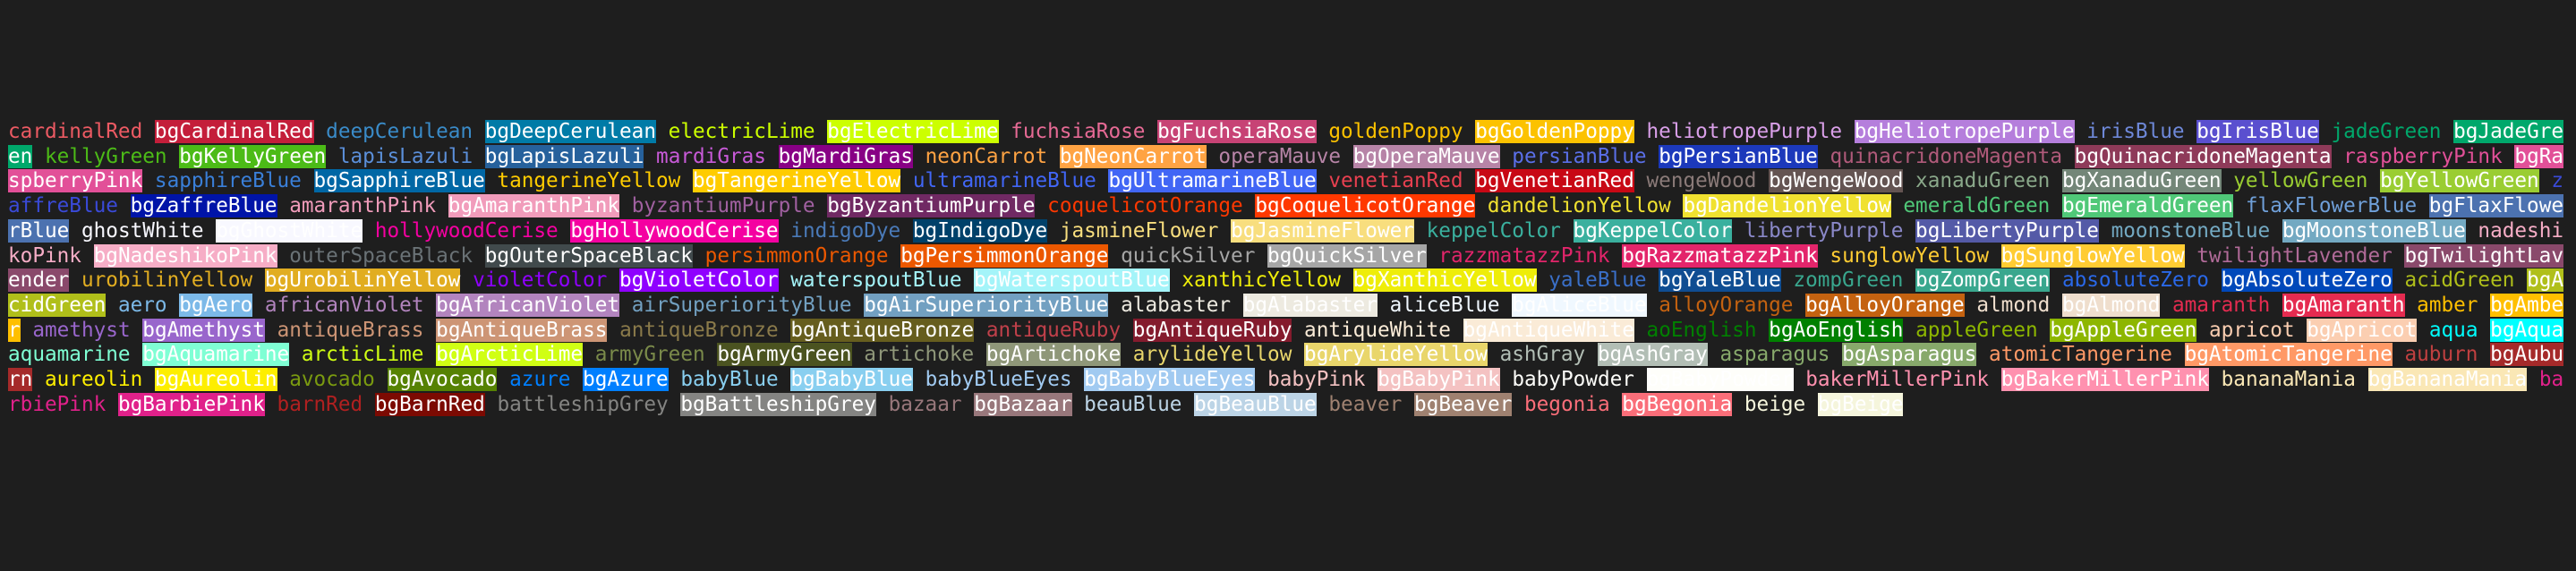  What do you see at coordinates (1653, 230) in the screenshot?
I see `bg-color-sample: bgKeppelColor` at bounding box center [1653, 230].